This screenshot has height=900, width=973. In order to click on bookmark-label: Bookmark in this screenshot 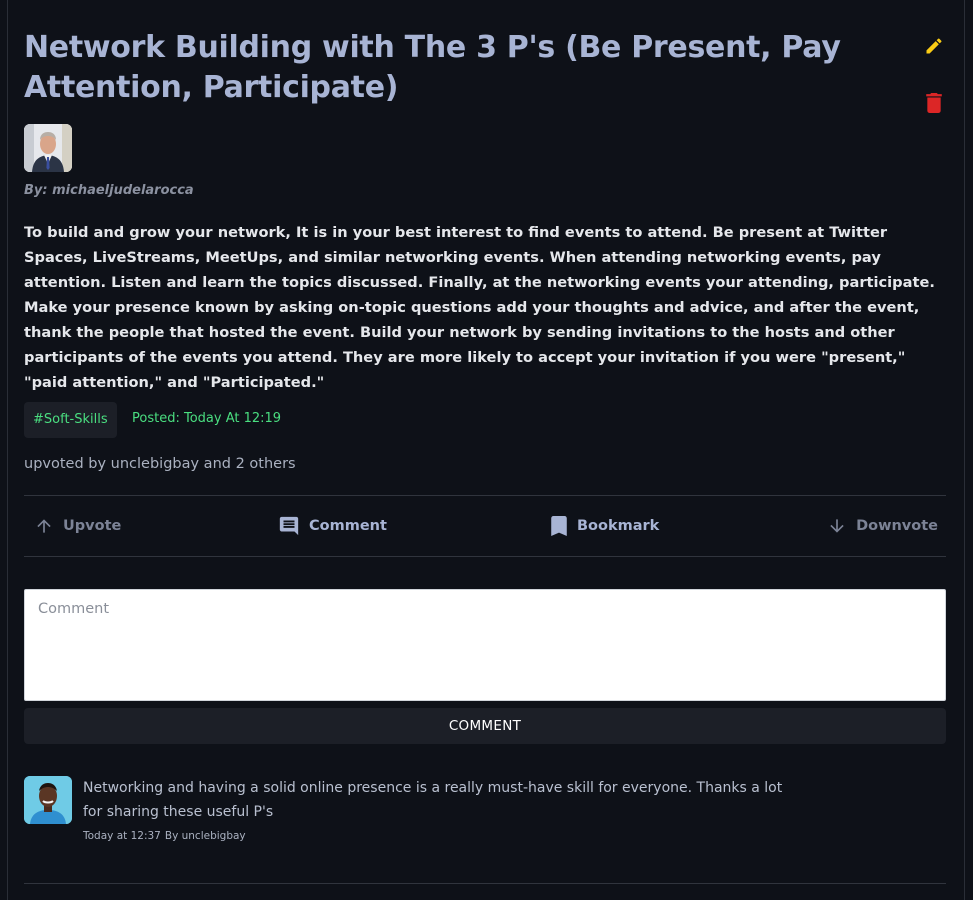, I will do `click(618, 526)`.